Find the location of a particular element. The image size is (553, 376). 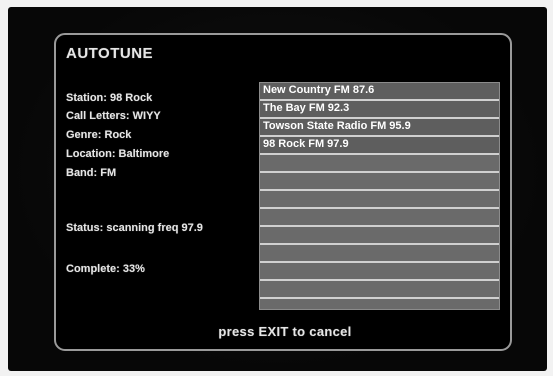

genre-info: Genre: Rock is located at coordinates (99, 135).